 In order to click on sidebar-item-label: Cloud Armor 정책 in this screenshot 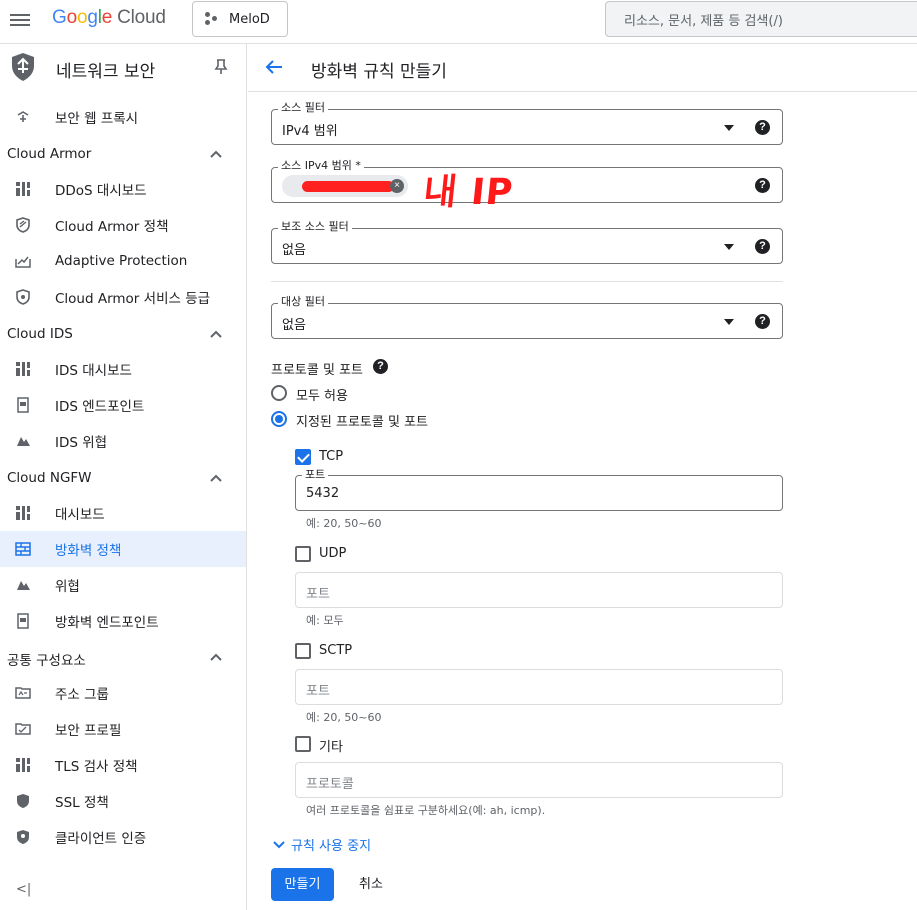, I will do `click(112, 227)`.